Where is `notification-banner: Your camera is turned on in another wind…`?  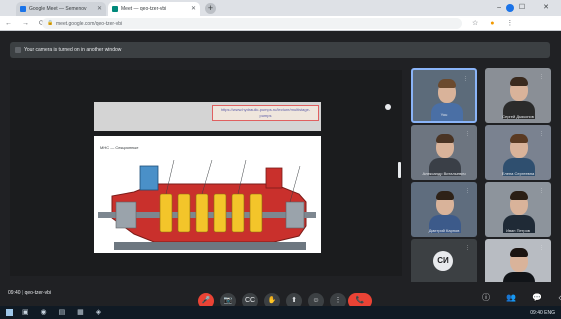 notification-banner: Your camera is turned on in another wind… is located at coordinates (280, 50).